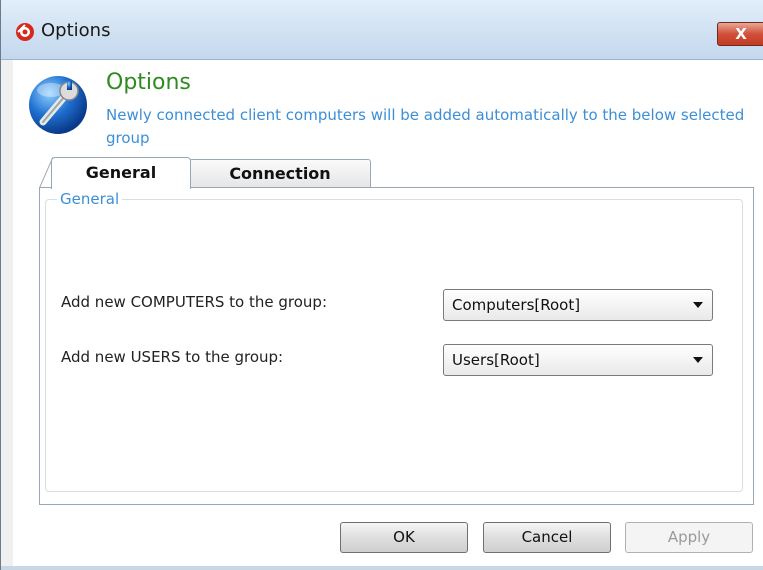  Describe the element at coordinates (121, 173) in the screenshot. I see `tab-general: General` at that location.